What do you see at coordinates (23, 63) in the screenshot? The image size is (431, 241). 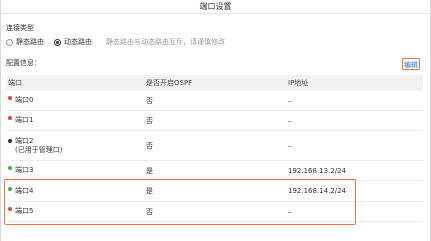 I see `config-info-label: 配置信息：` at bounding box center [23, 63].